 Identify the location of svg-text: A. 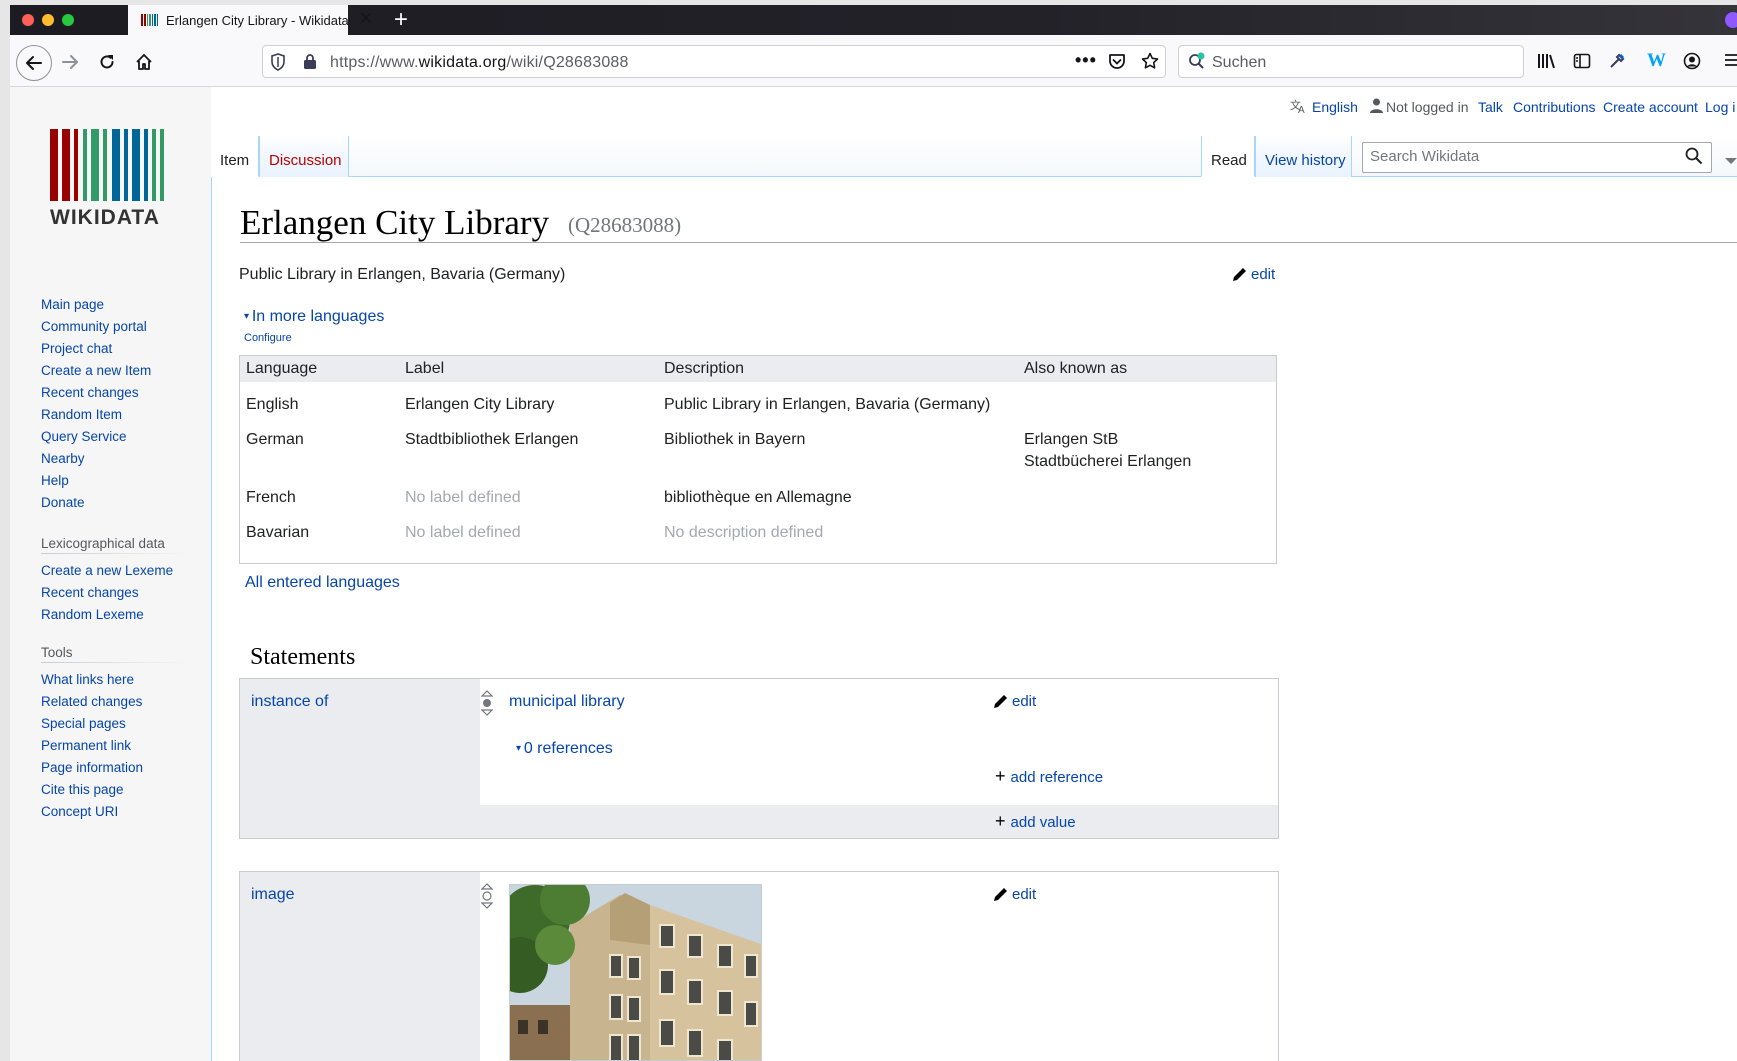
(1301, 109).